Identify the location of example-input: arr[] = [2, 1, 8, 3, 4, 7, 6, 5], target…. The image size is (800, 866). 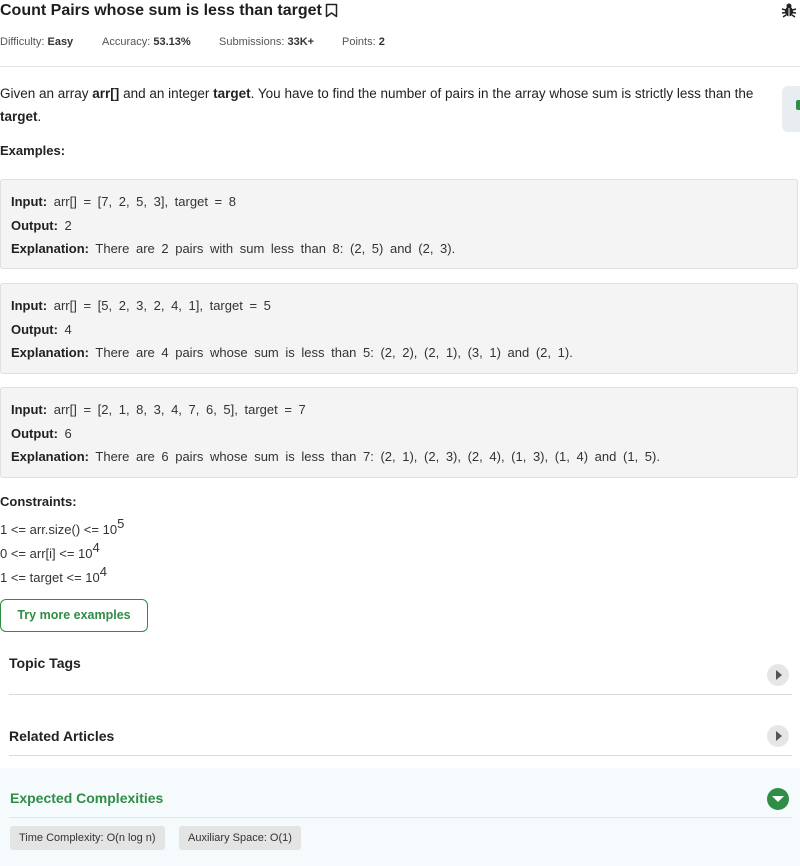
(179, 409).